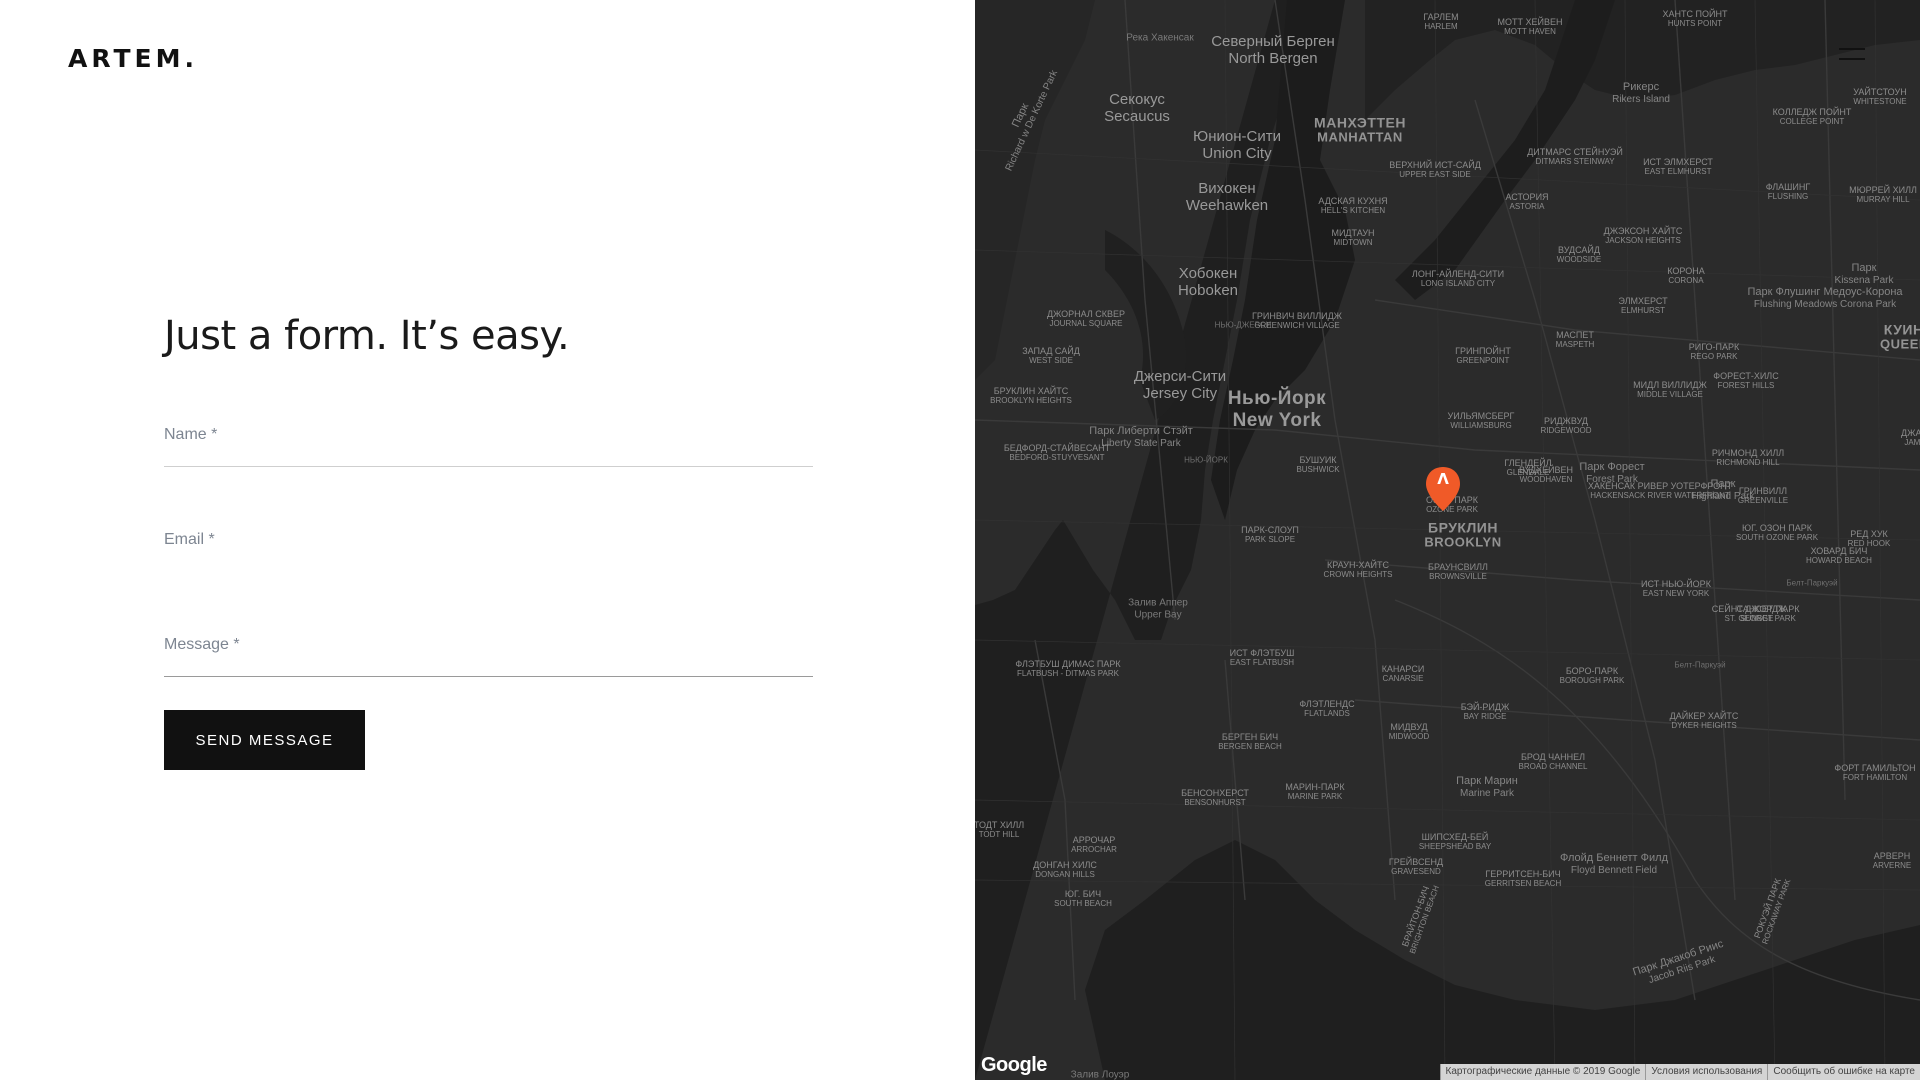 Image resolution: width=1920 pixels, height=1080 pixels. I want to click on message-field: Message *, so click(488, 656).